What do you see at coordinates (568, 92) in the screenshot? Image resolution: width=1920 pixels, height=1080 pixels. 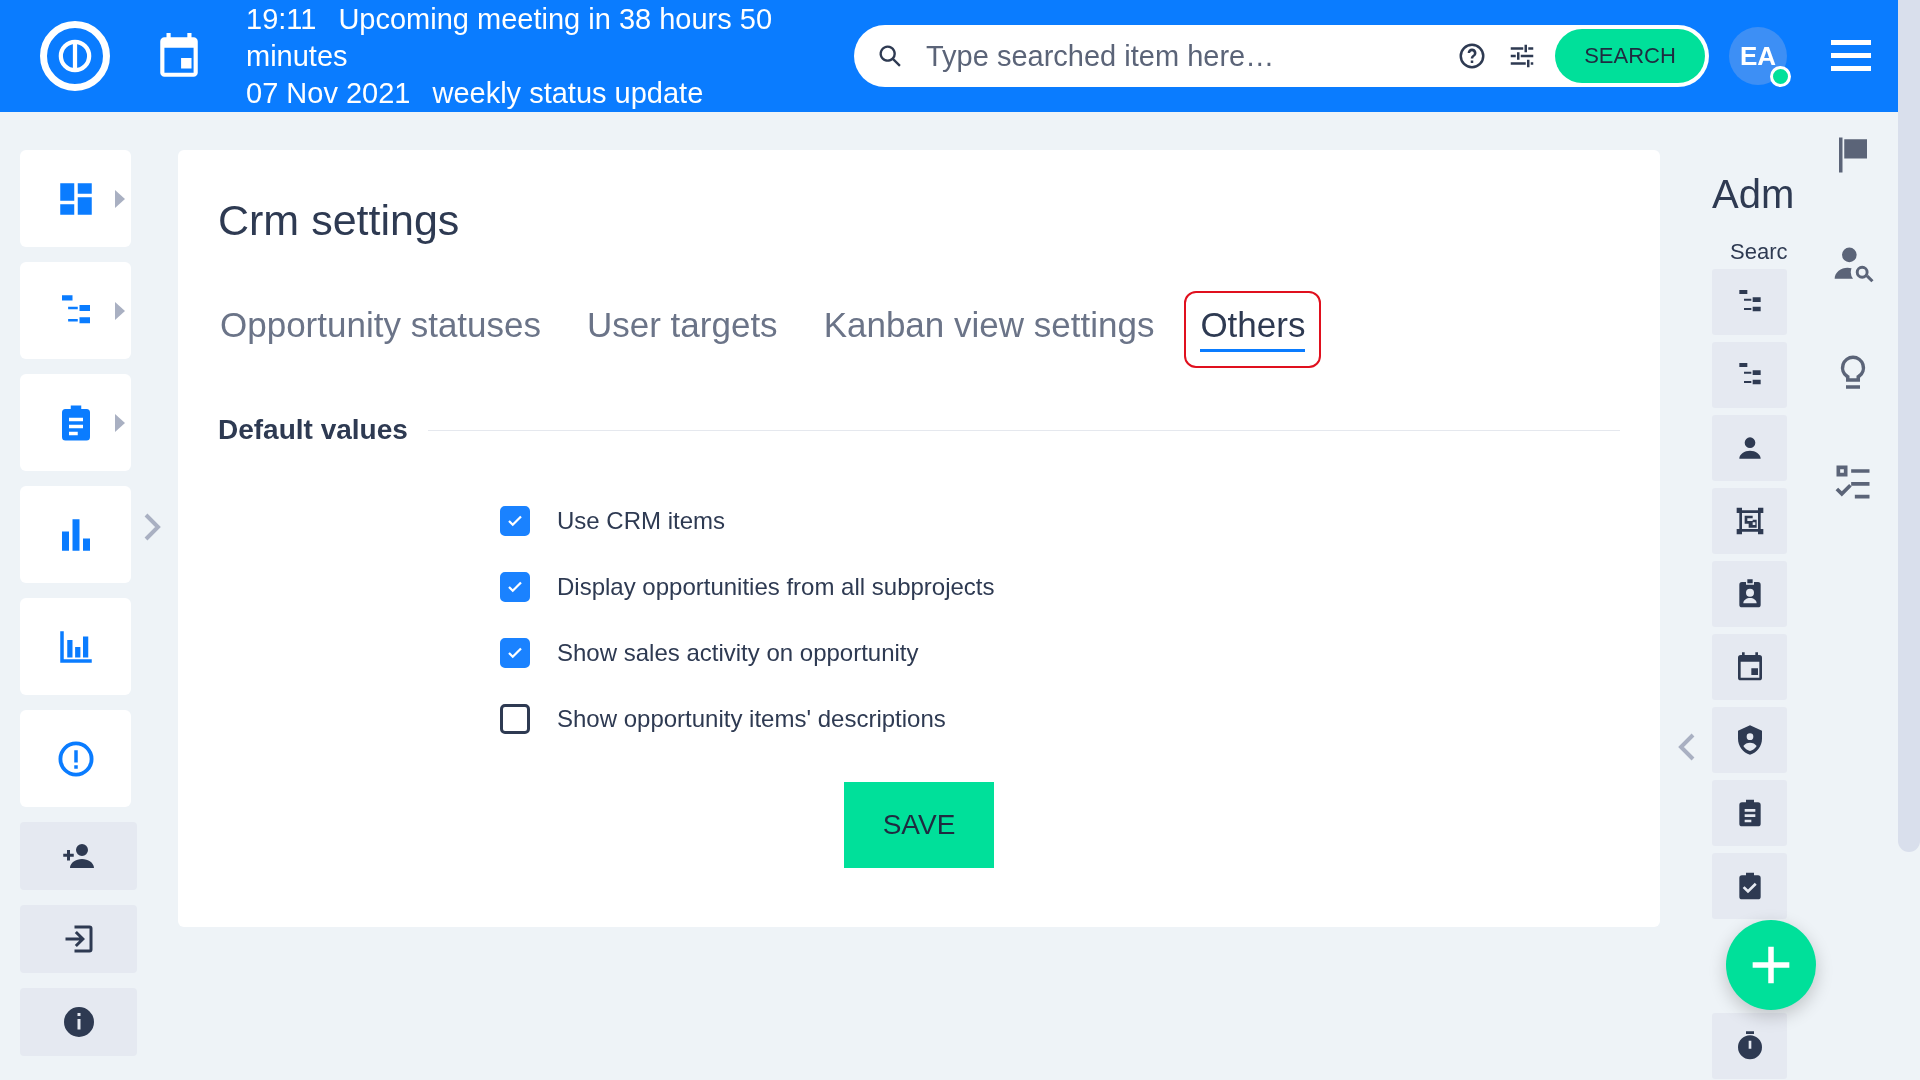 I see `meeting-subject: weekly status update` at bounding box center [568, 92].